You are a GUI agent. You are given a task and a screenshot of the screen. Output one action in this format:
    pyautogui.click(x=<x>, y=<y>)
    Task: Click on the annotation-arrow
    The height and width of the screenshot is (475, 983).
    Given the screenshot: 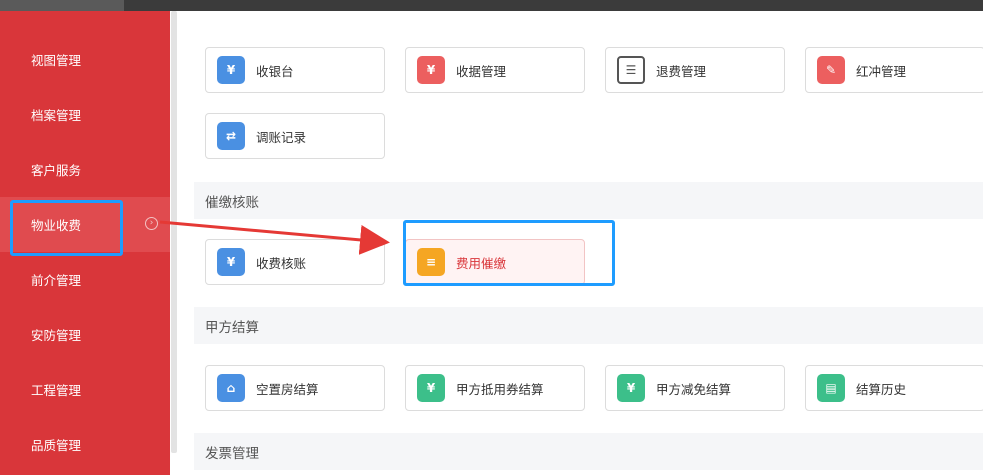 What is the action you would take?
    pyautogui.click(x=274, y=237)
    